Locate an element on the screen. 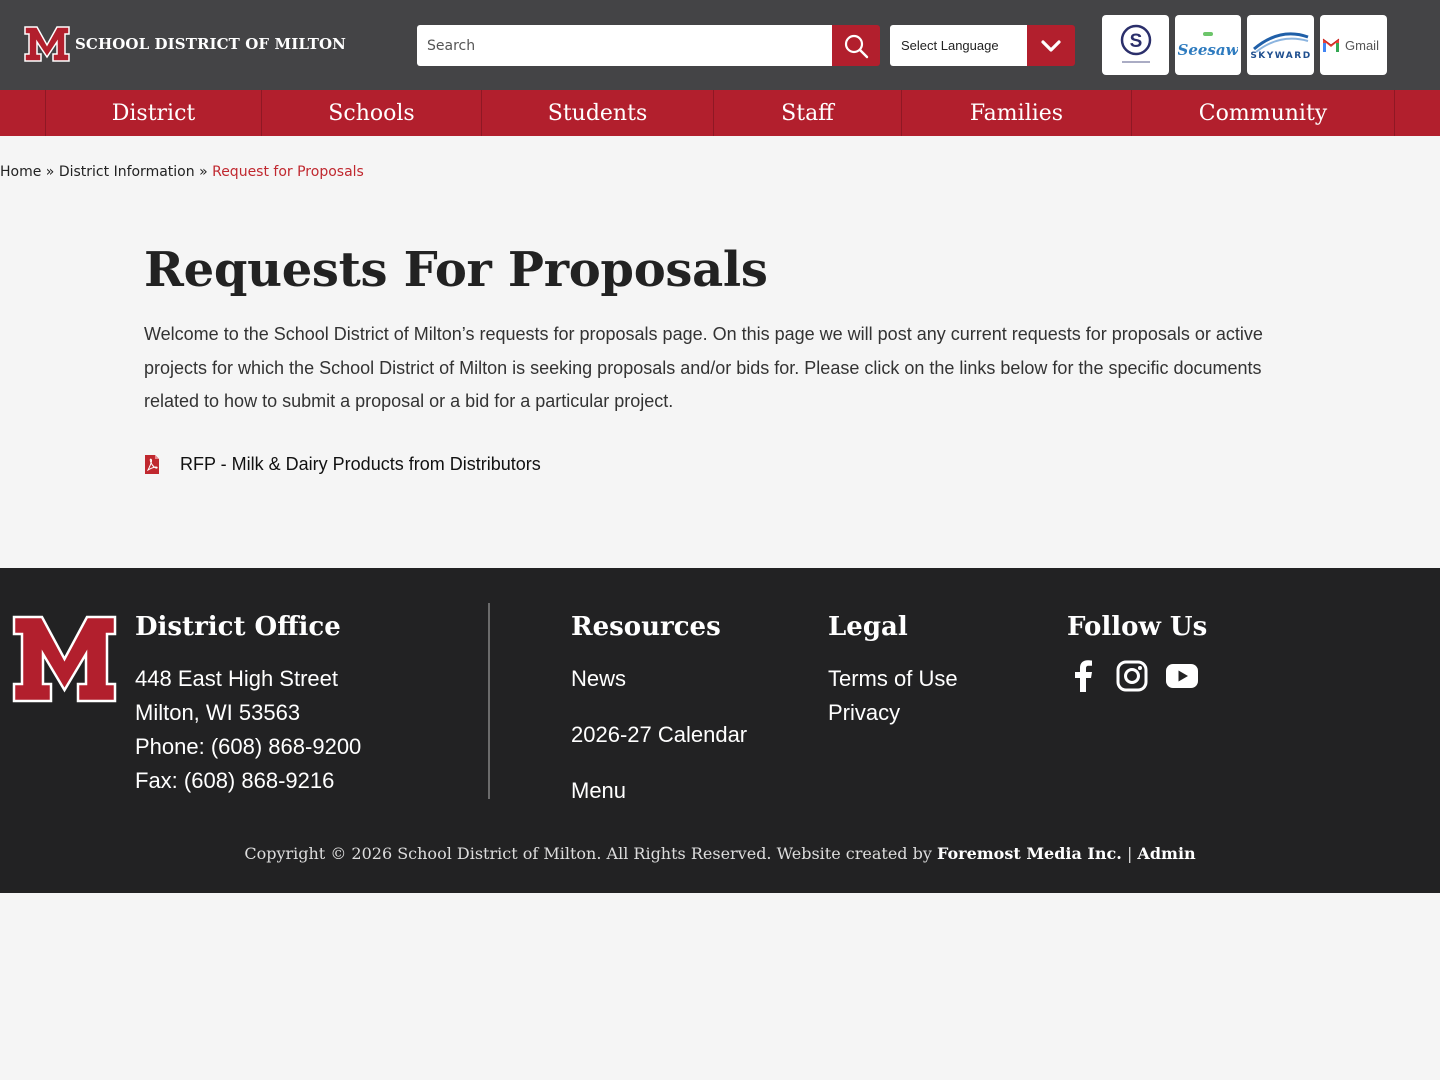 This screenshot has width=1440, height=1080. gmail-logo-icon: Gmail is located at coordinates (1350, 45).